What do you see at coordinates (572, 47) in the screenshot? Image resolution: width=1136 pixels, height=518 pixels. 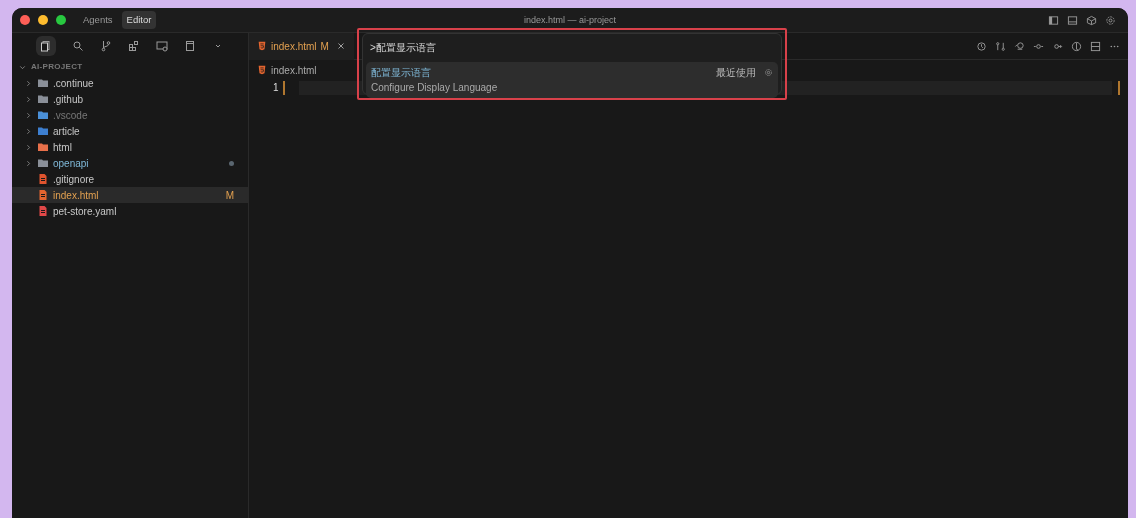 I see `command-input: >配置显示语言` at bounding box center [572, 47].